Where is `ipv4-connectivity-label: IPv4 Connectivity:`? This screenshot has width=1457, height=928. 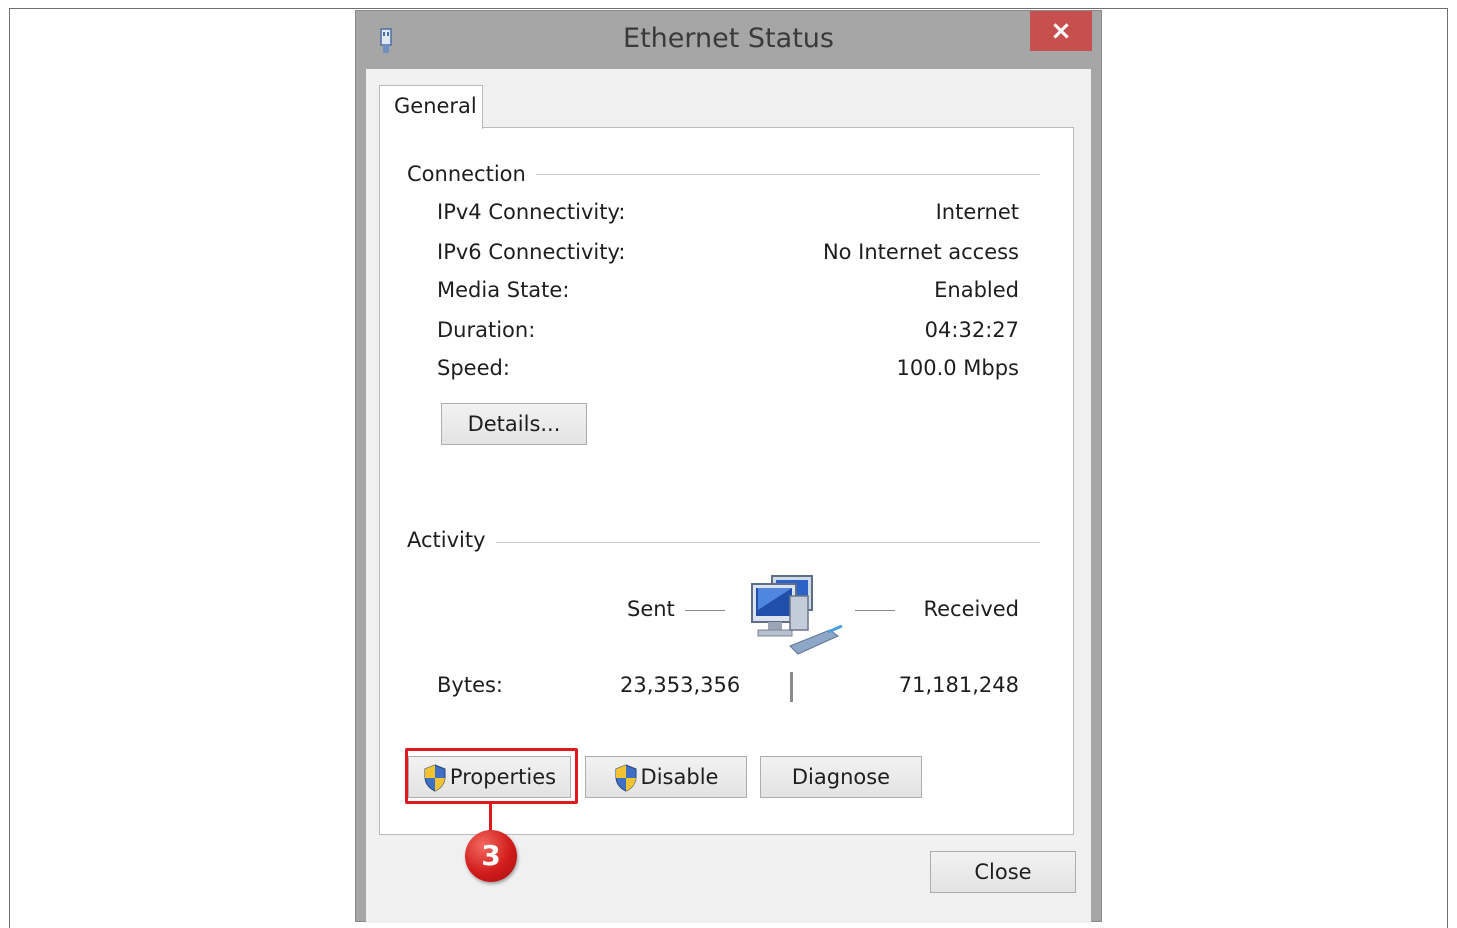 ipv4-connectivity-label: IPv4 Connectivity: is located at coordinates (531, 212).